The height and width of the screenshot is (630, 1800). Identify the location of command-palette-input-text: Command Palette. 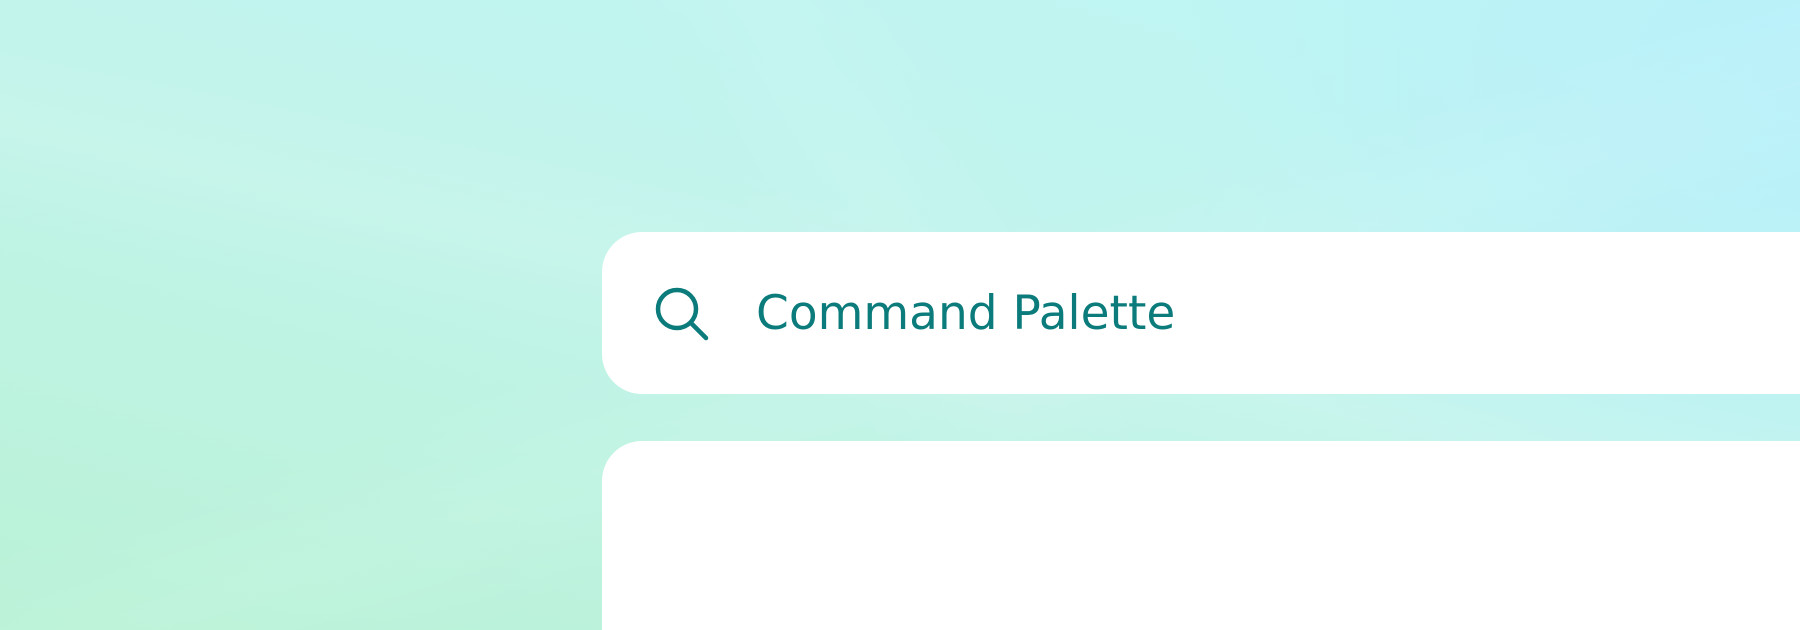
(965, 313).